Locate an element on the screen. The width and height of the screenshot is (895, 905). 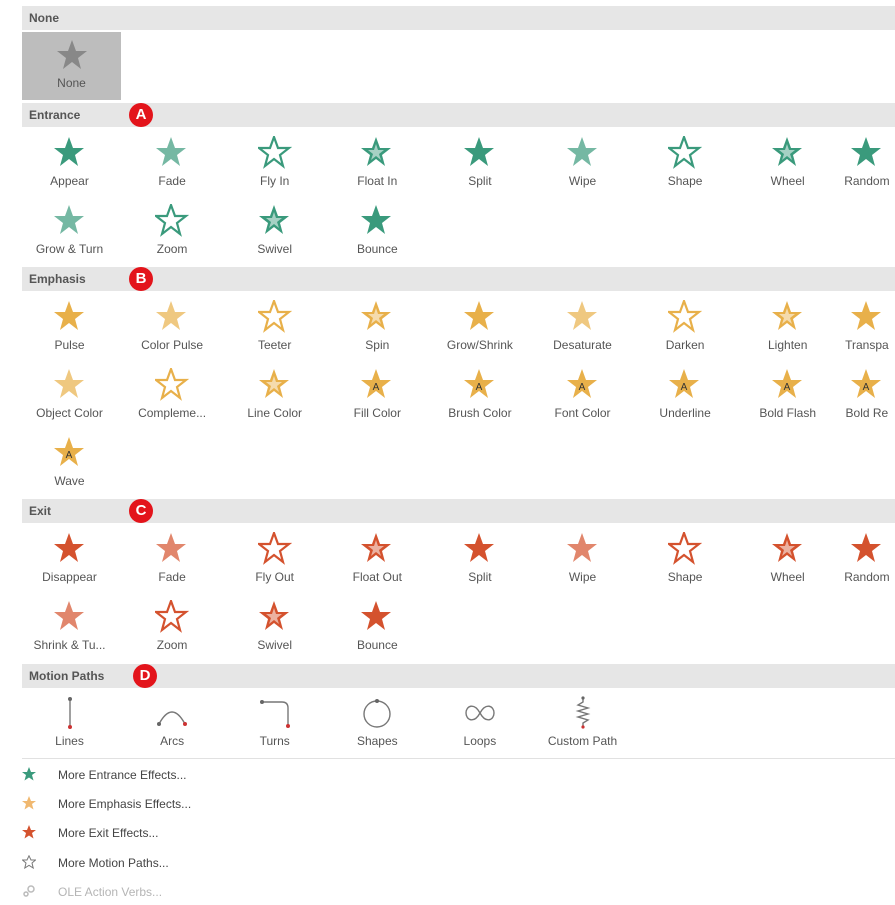
effect-label: Bounce is located at coordinates (377, 249).